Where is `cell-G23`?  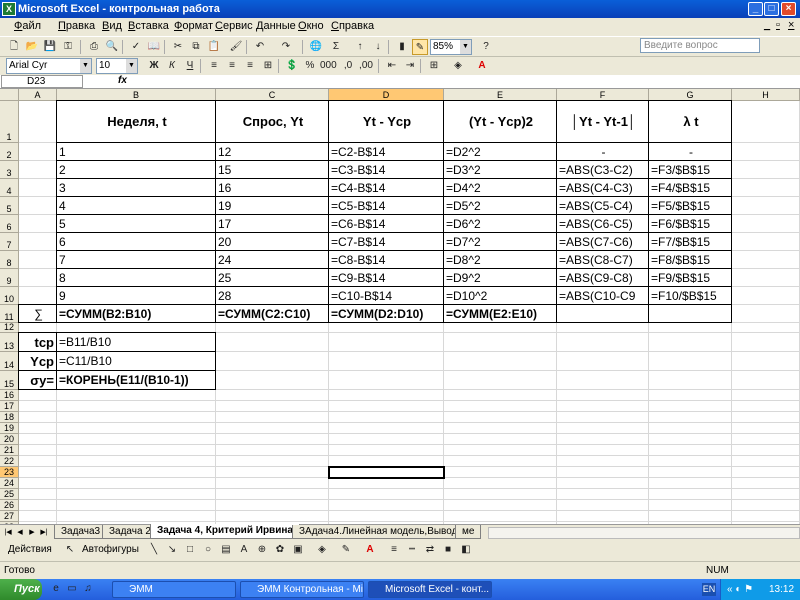
cell-G23 is located at coordinates (690, 472).